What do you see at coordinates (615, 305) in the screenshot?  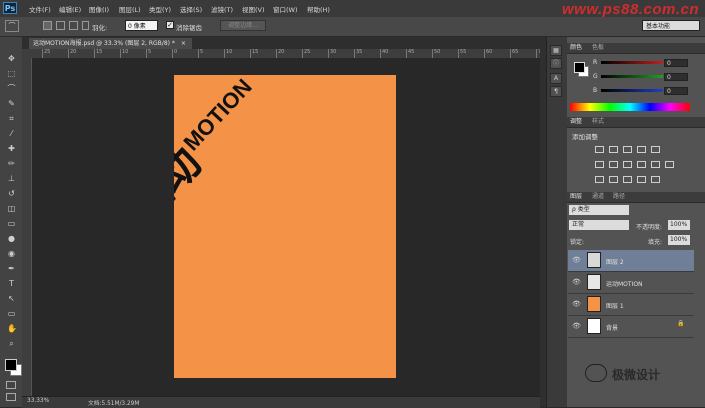 I see `layer-name: 图层 1` at bounding box center [615, 305].